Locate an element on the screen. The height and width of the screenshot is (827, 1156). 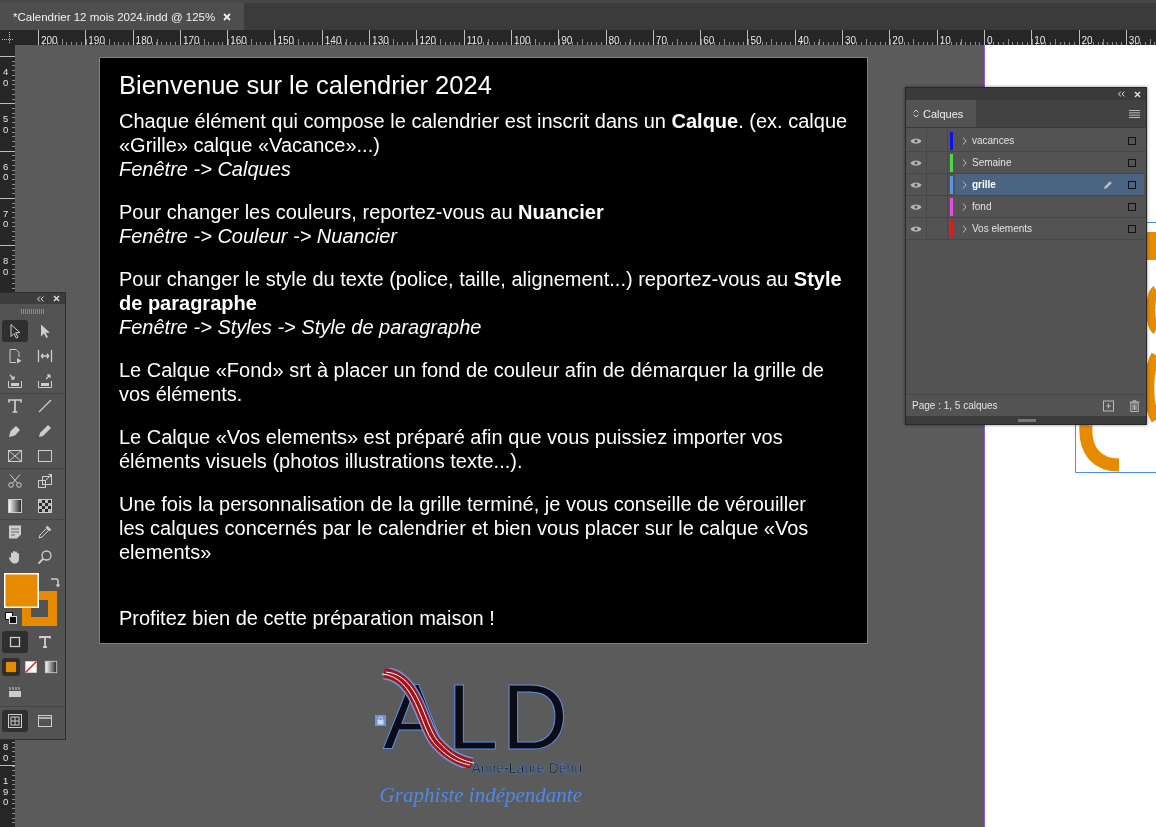
color-swatch-icon is located at coordinates (11, 666).